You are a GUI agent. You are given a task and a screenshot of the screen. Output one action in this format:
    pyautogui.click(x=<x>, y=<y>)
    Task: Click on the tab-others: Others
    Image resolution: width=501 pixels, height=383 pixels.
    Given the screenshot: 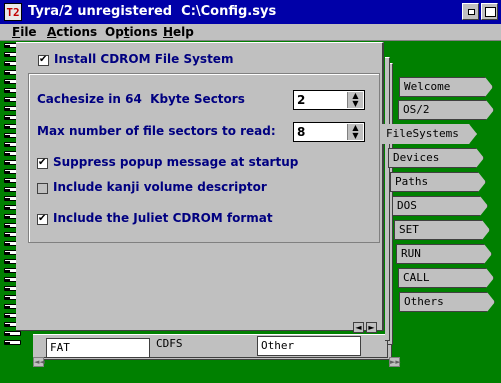 What is the action you would take?
    pyautogui.click(x=447, y=302)
    